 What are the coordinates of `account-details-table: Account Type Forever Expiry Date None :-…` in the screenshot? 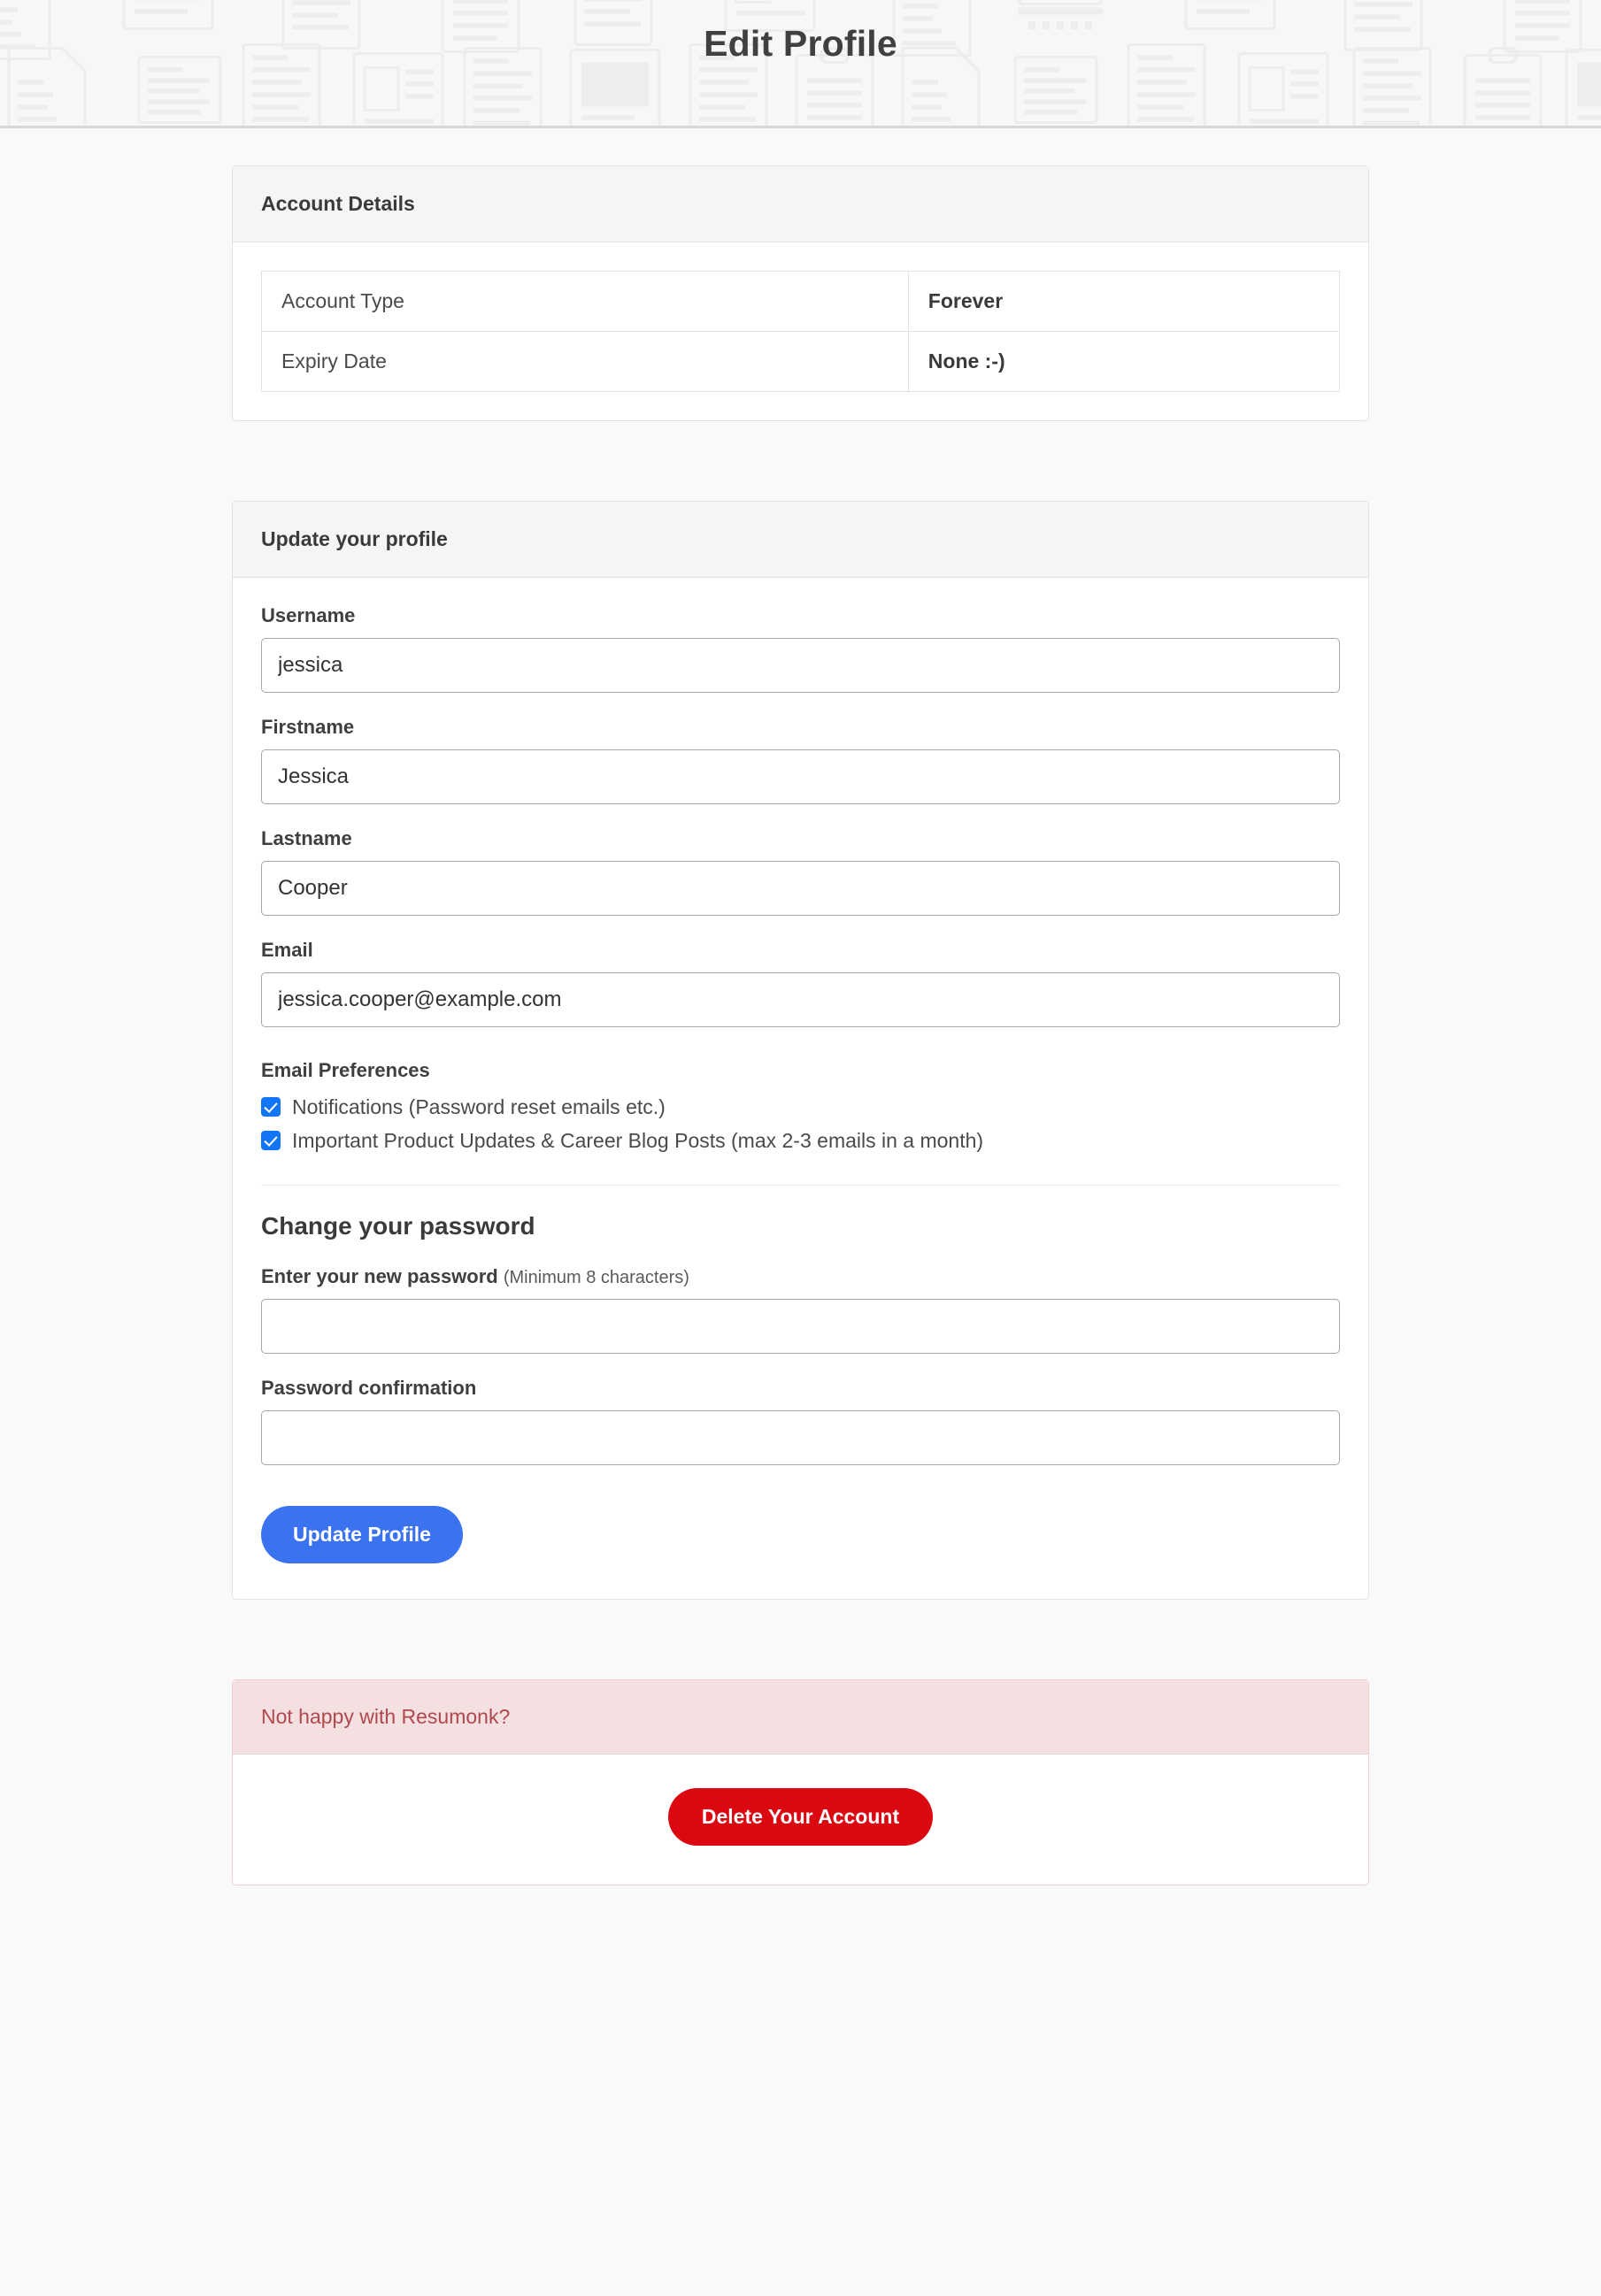 It's located at (801, 332).